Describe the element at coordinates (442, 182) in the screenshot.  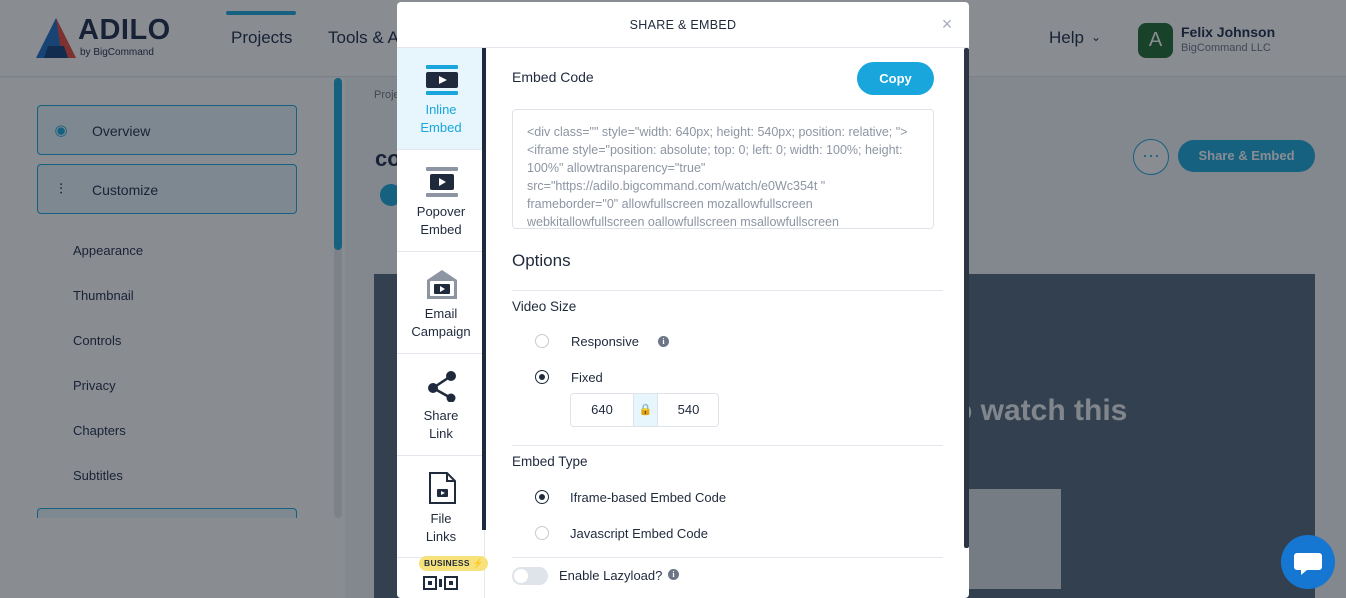
I see `popover-embed-icon` at that location.